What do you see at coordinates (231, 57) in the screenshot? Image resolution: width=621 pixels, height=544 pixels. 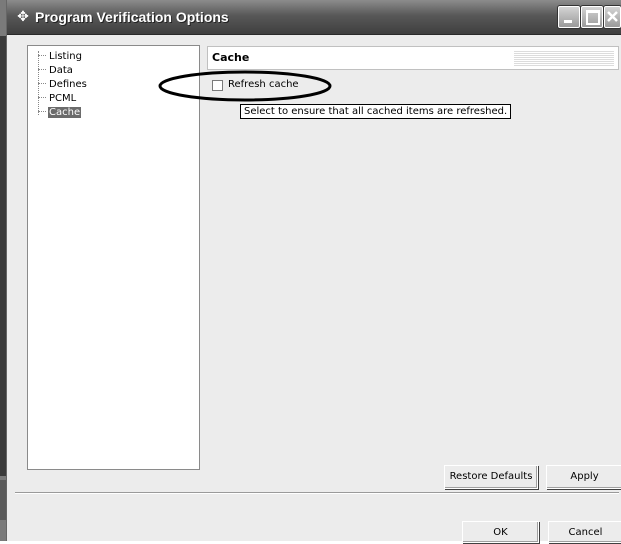 I see `page-title: Cache` at bounding box center [231, 57].